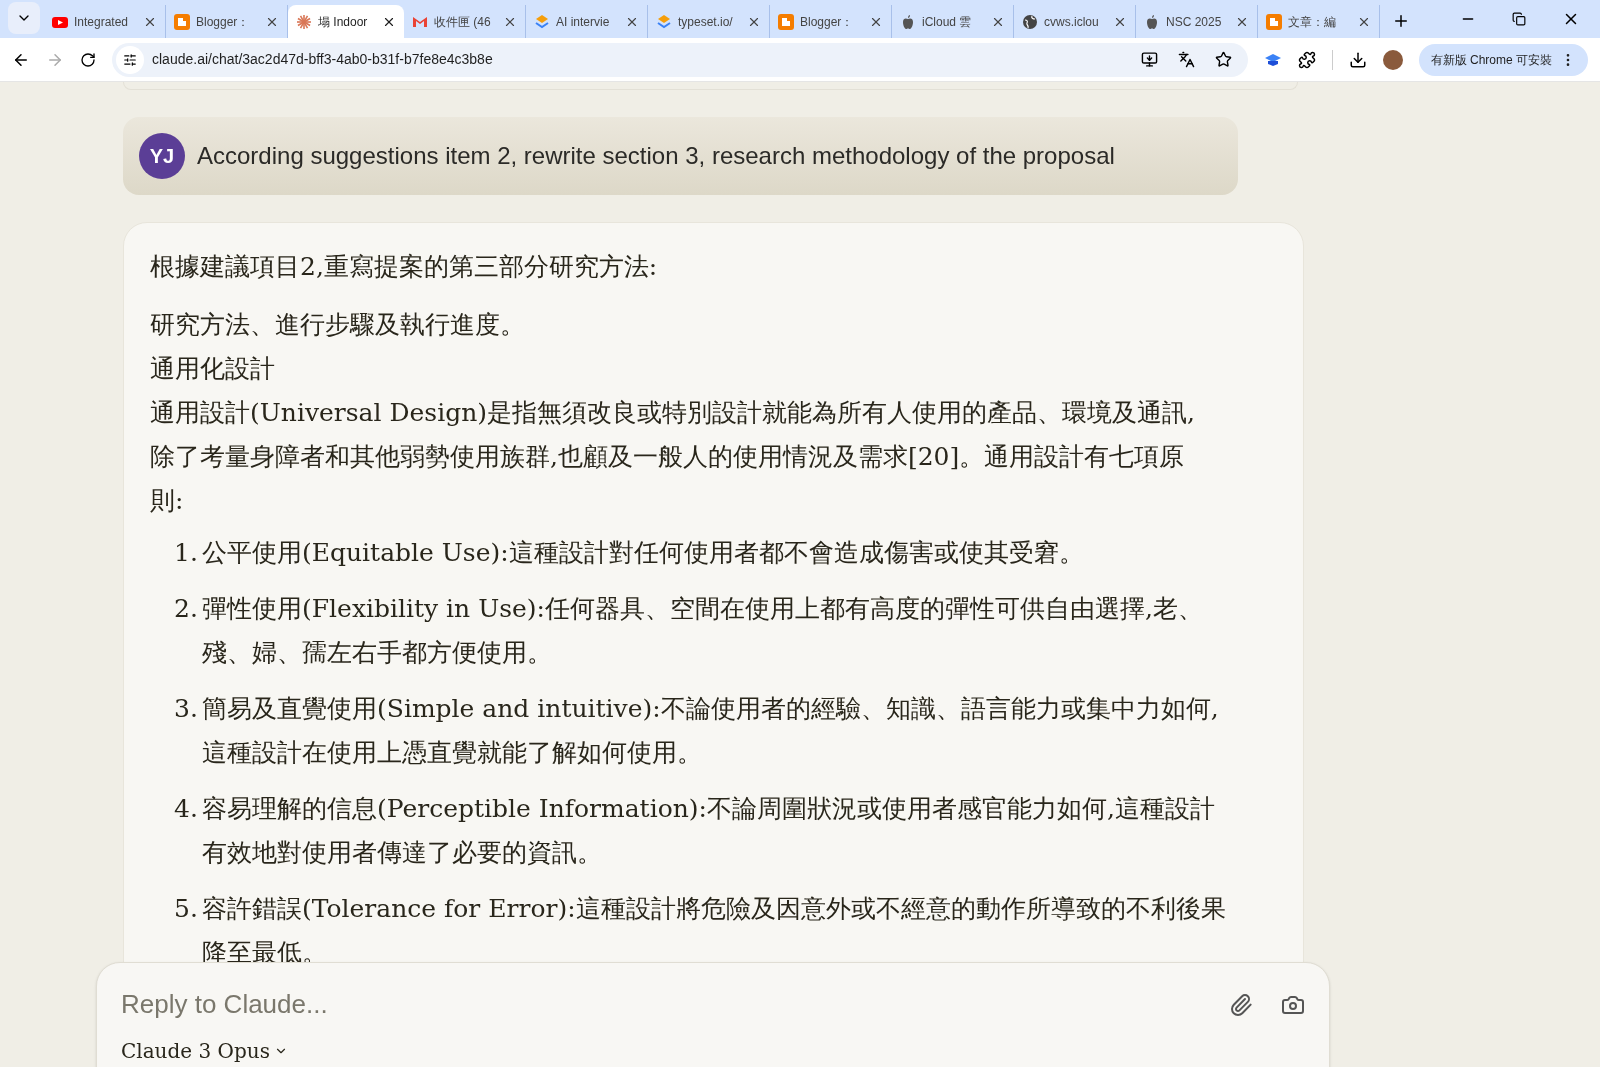  What do you see at coordinates (1401, 21) in the screenshot?
I see `new-tab-icon` at bounding box center [1401, 21].